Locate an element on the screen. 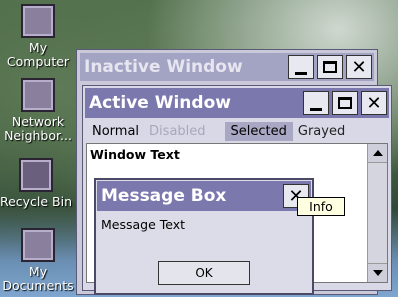  ok-button-label: OK is located at coordinates (204, 273).